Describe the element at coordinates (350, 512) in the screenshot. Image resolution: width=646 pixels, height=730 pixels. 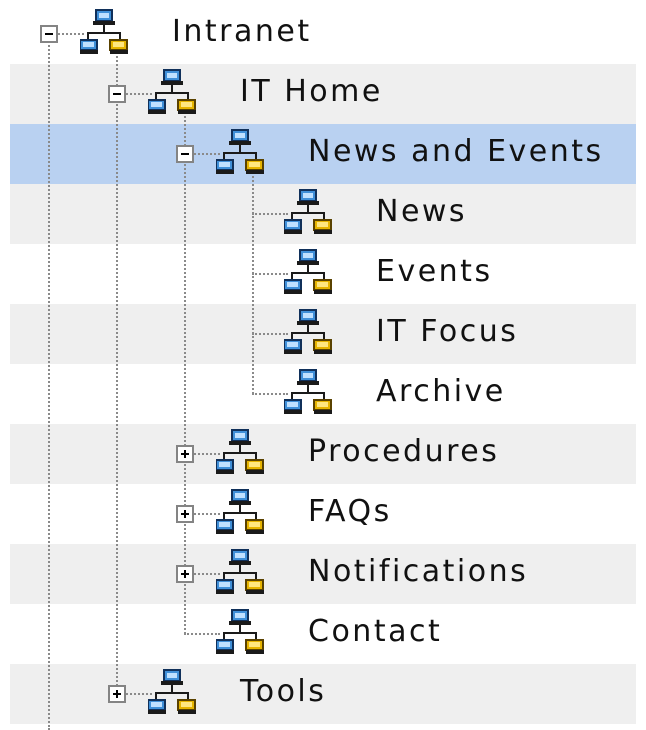
I see `tree-node-label-faqs: FAQs` at that location.